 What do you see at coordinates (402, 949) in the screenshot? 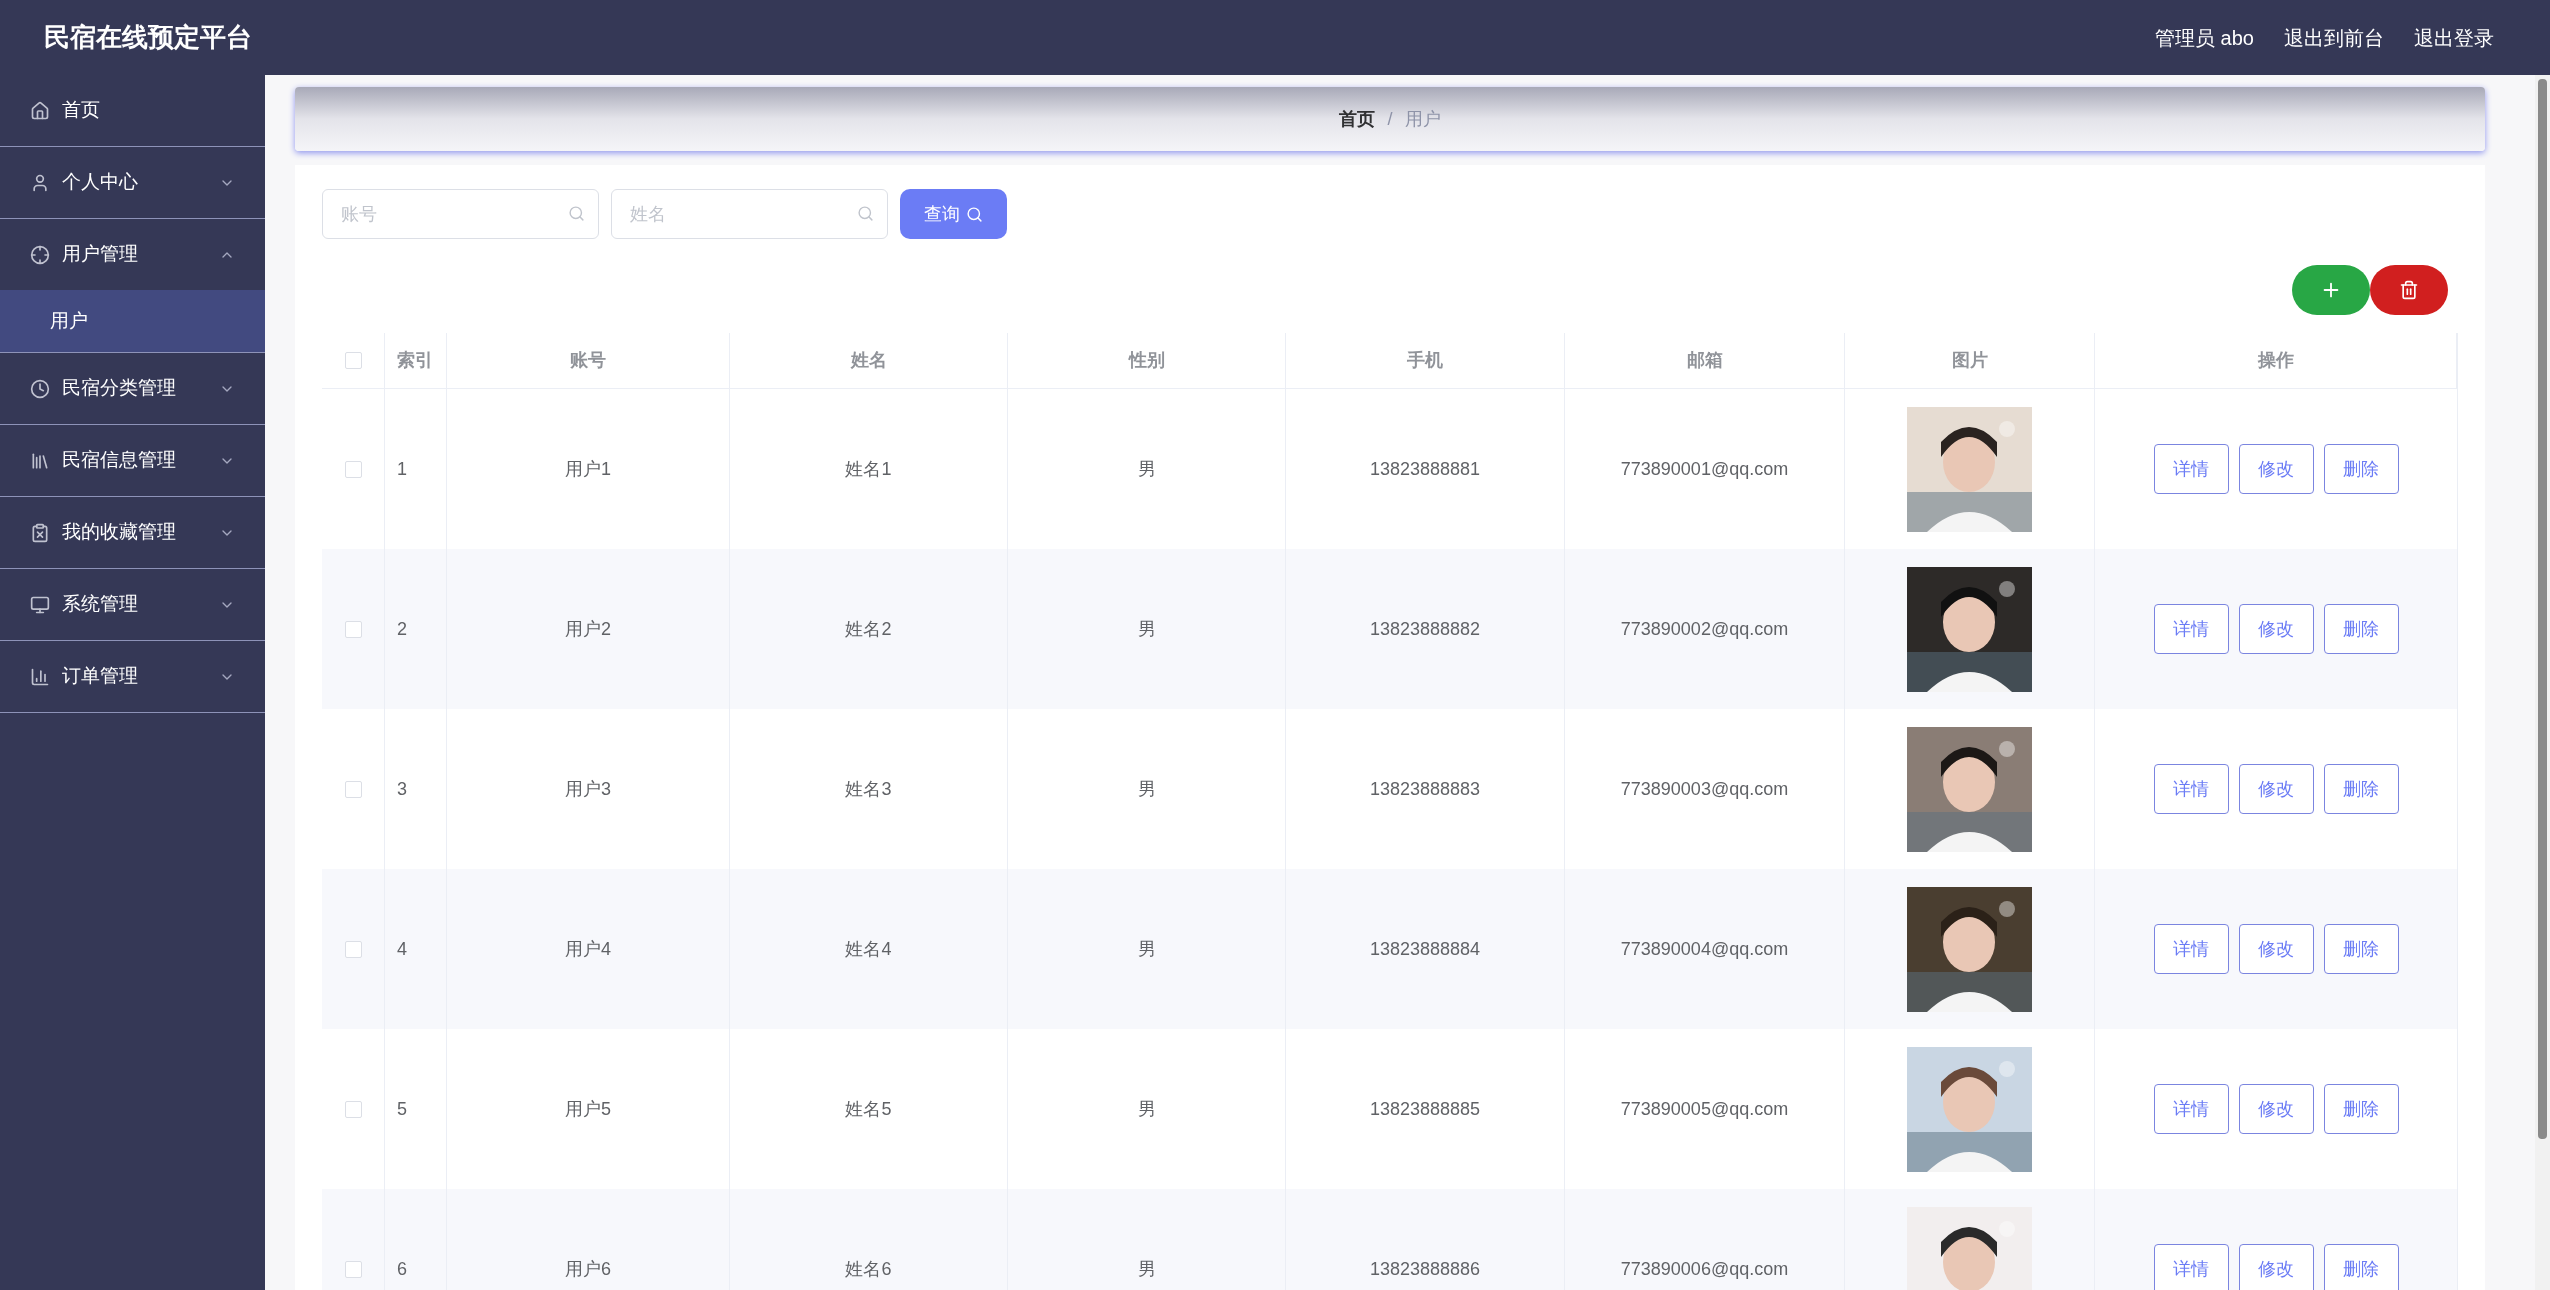
I see `table-cell-text: 4` at bounding box center [402, 949].